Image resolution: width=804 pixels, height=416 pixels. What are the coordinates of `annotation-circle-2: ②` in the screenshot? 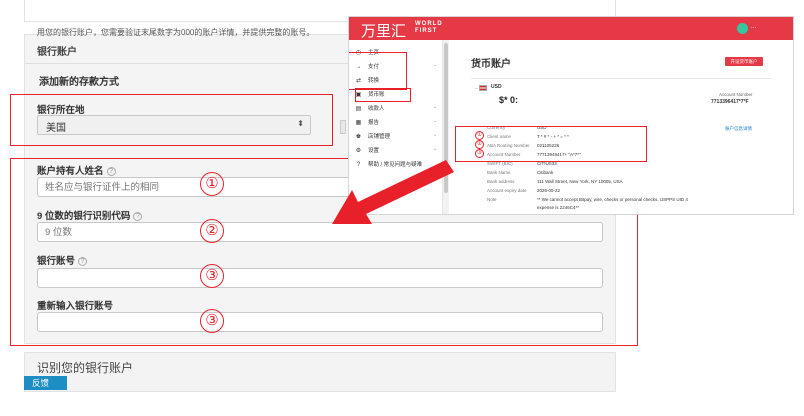 It's located at (212, 231).